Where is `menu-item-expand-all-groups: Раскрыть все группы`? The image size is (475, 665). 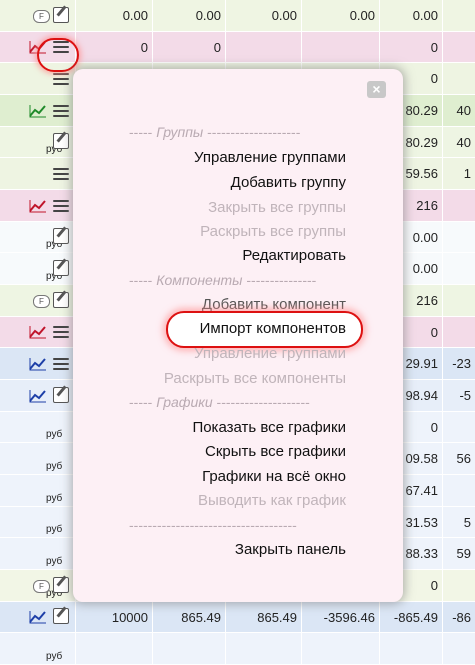
menu-item-expand-all-groups: Раскрыть все группы is located at coordinates (273, 231).